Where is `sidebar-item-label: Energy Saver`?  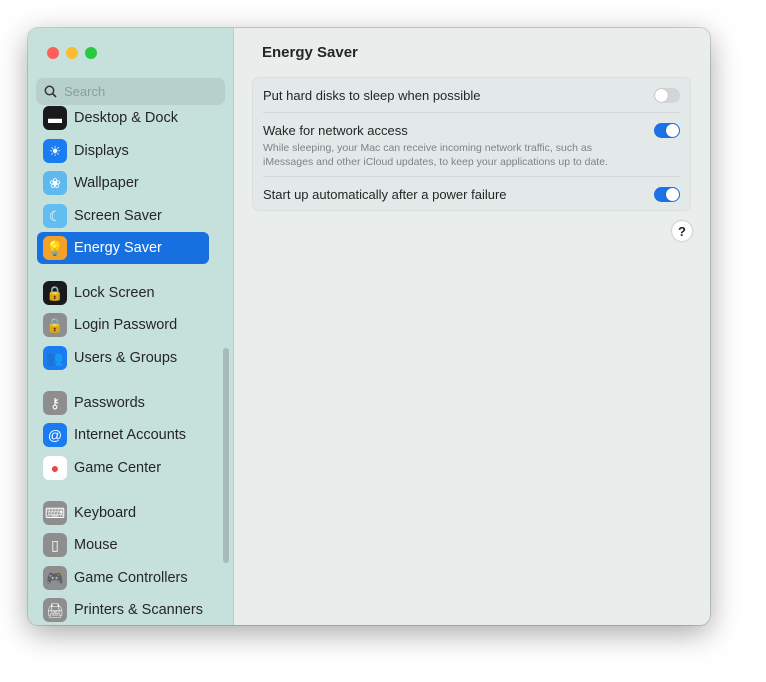
sidebar-item-label: Energy Saver is located at coordinates (118, 248).